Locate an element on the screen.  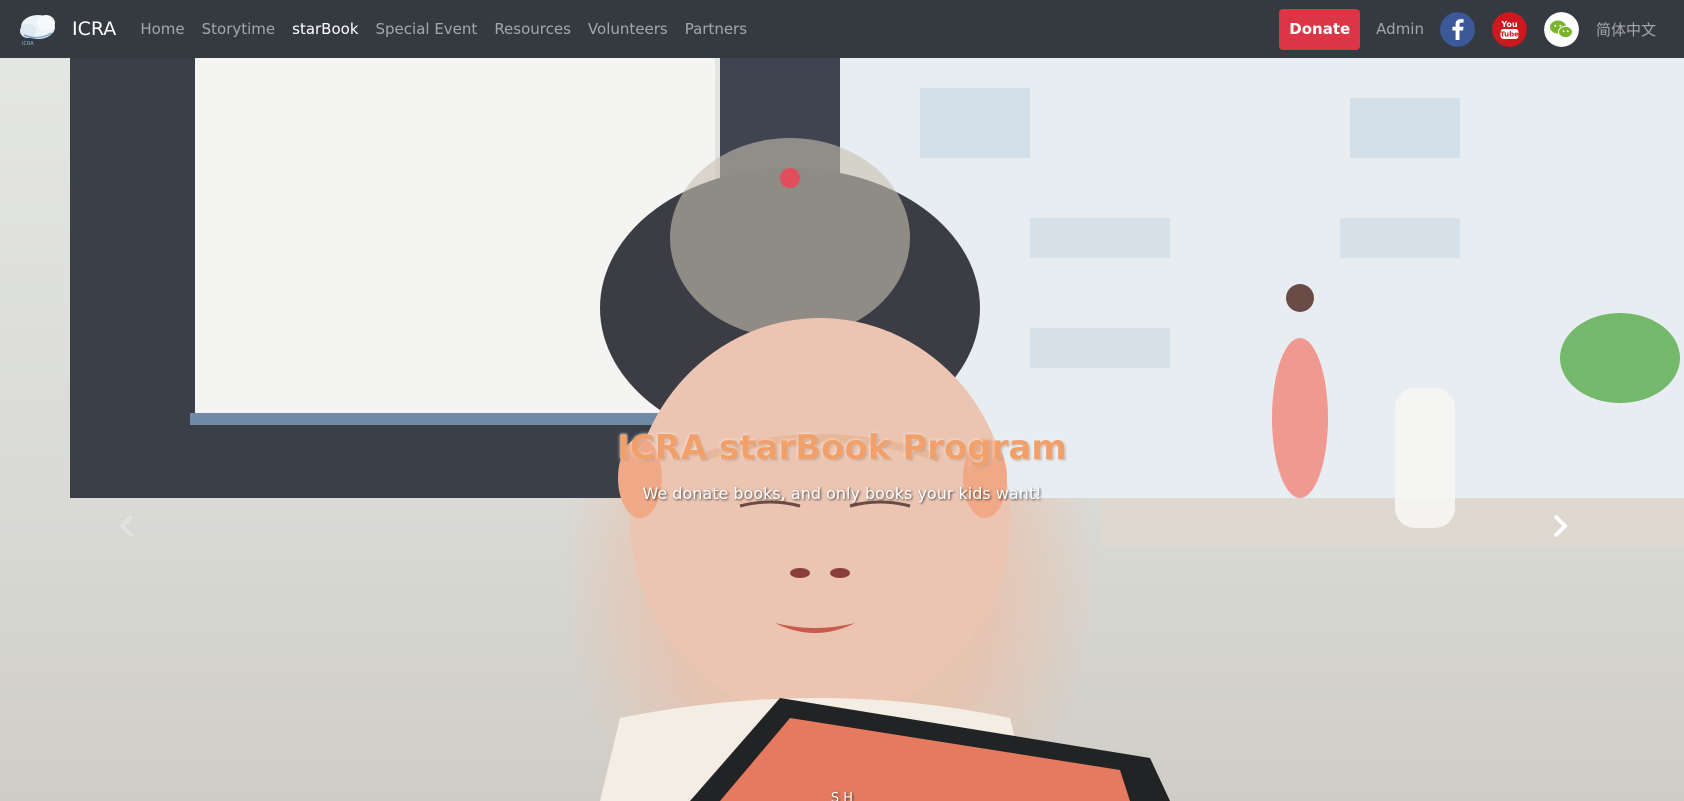
youtube-icon: You Tube is located at coordinates (1509, 29).